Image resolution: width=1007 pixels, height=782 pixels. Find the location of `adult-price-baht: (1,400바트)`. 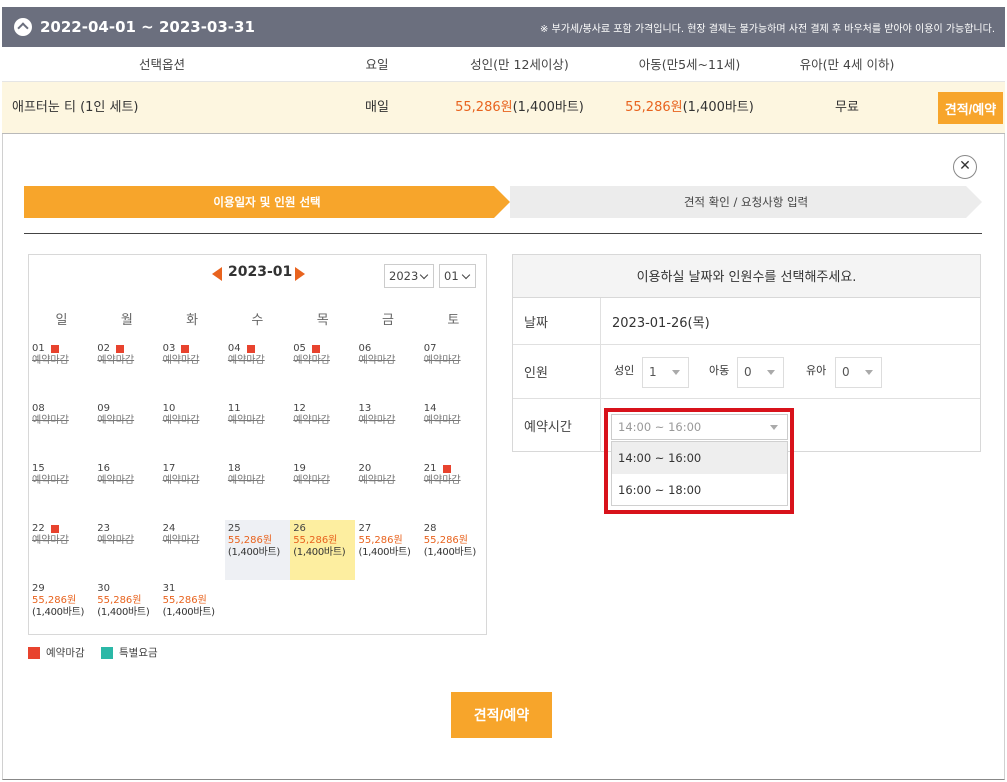

adult-price-baht: (1,400바트) is located at coordinates (548, 107).